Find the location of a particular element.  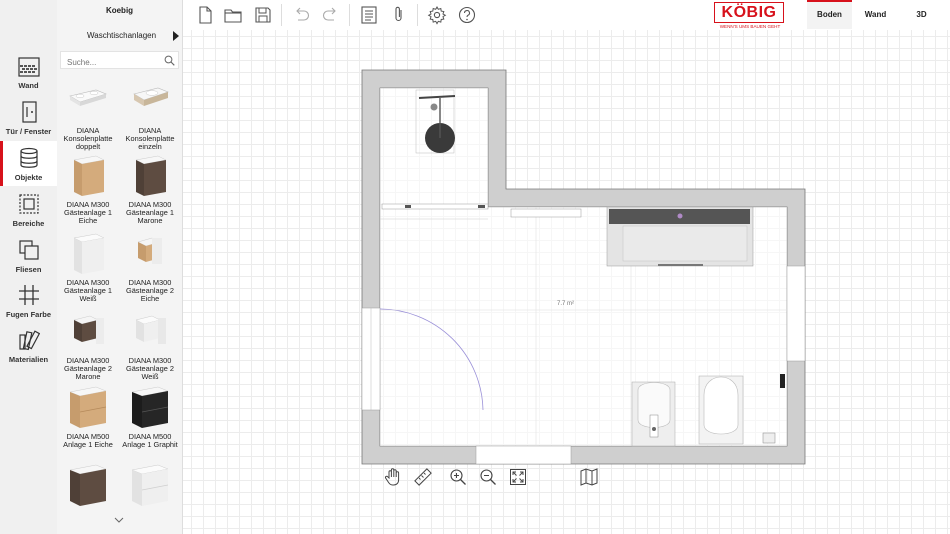

library-item-m300-gaesteanlage-1-marone: DIANA M300 Gästeanlage 1 Marone is located at coordinates (150, 189).